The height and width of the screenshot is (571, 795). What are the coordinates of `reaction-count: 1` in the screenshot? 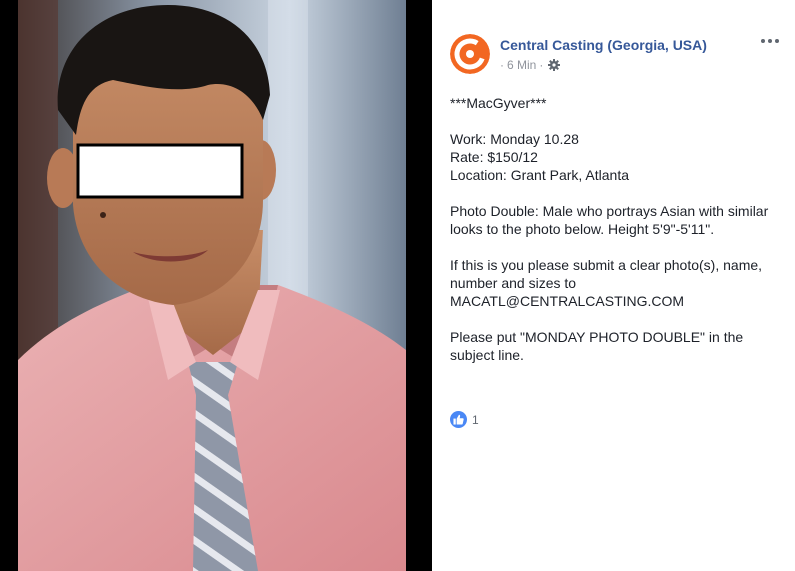 It's located at (475, 420).